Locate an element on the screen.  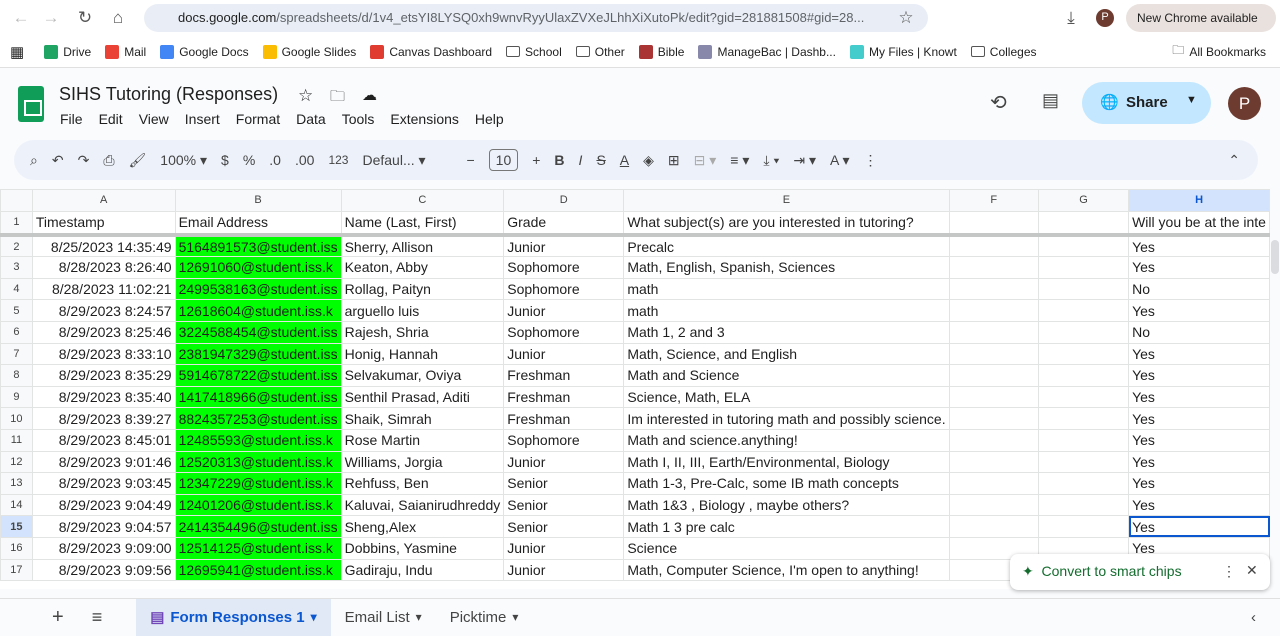
currency-button: $ is located at coordinates (225, 160).